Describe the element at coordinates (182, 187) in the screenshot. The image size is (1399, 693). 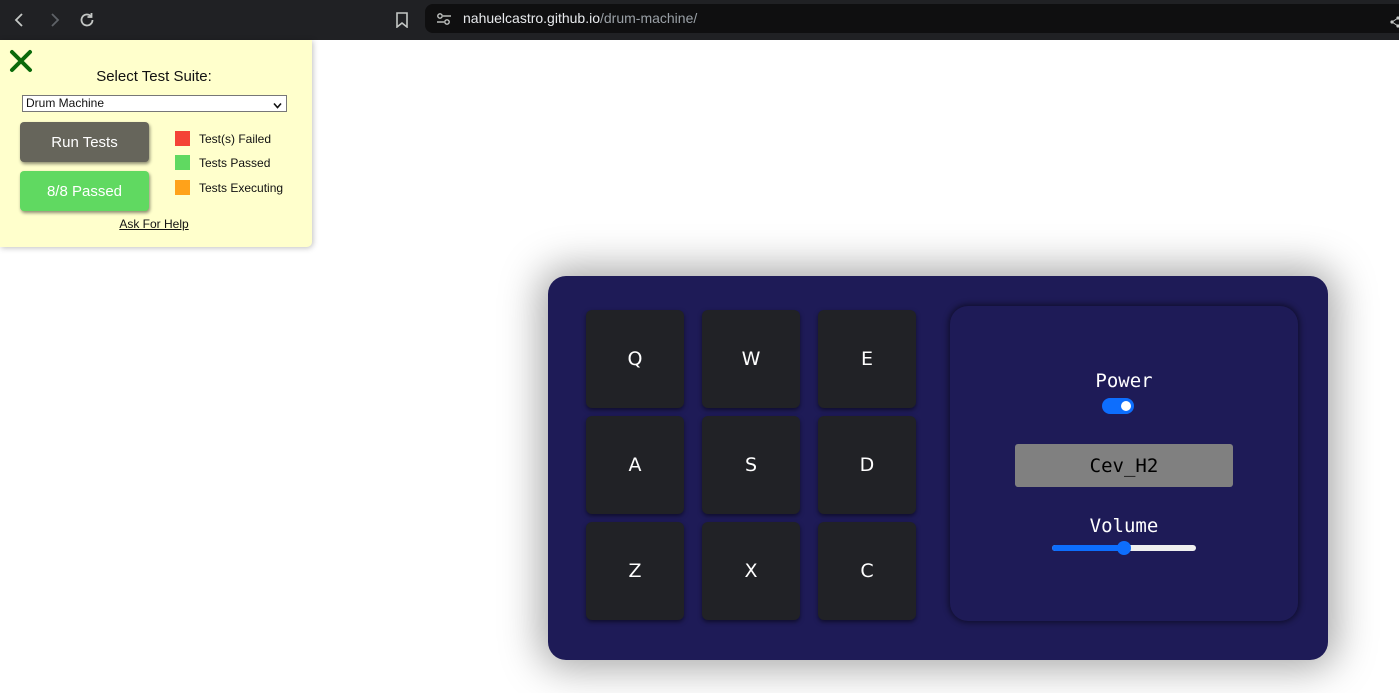
I see `executing-swatch` at that location.